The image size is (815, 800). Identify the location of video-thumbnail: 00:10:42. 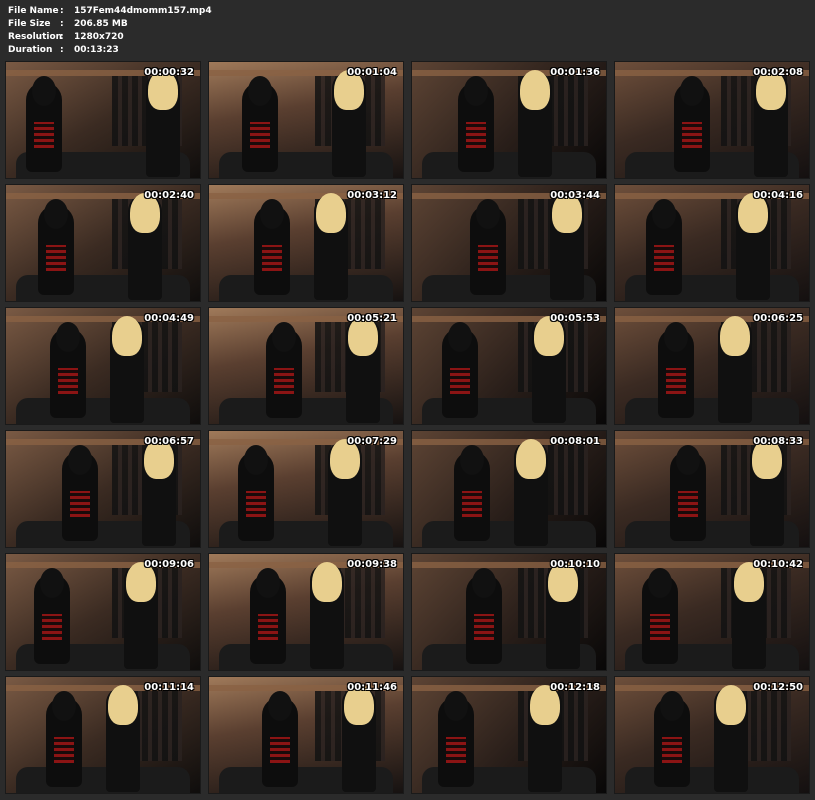
(712, 612).